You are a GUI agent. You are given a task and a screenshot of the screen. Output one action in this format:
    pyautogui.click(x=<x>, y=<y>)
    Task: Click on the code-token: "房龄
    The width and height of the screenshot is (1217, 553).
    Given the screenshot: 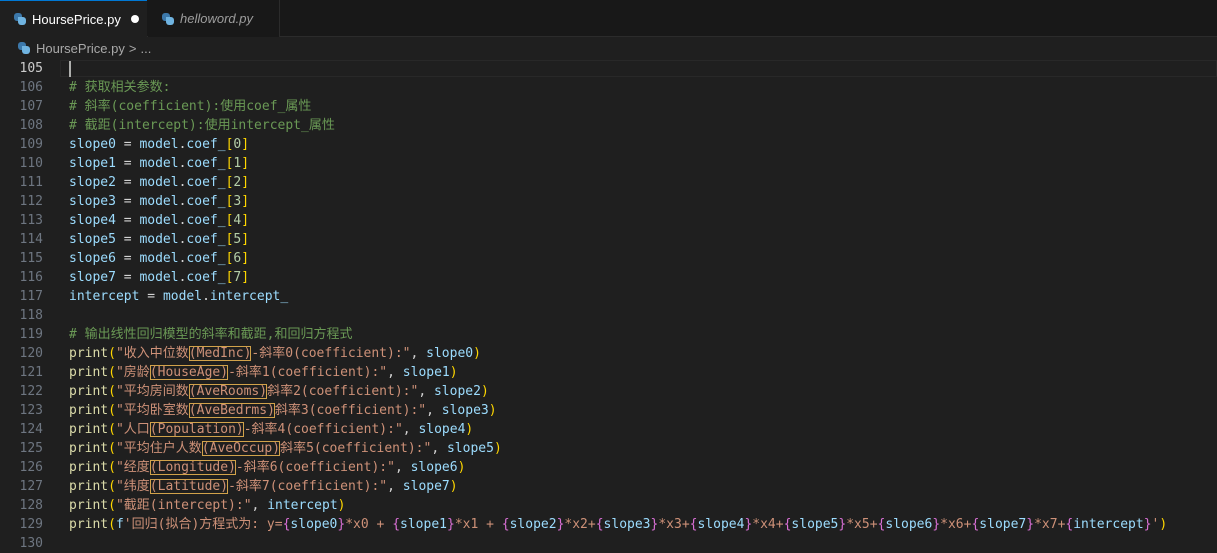 What is the action you would take?
    pyautogui.click(x=132, y=372)
    